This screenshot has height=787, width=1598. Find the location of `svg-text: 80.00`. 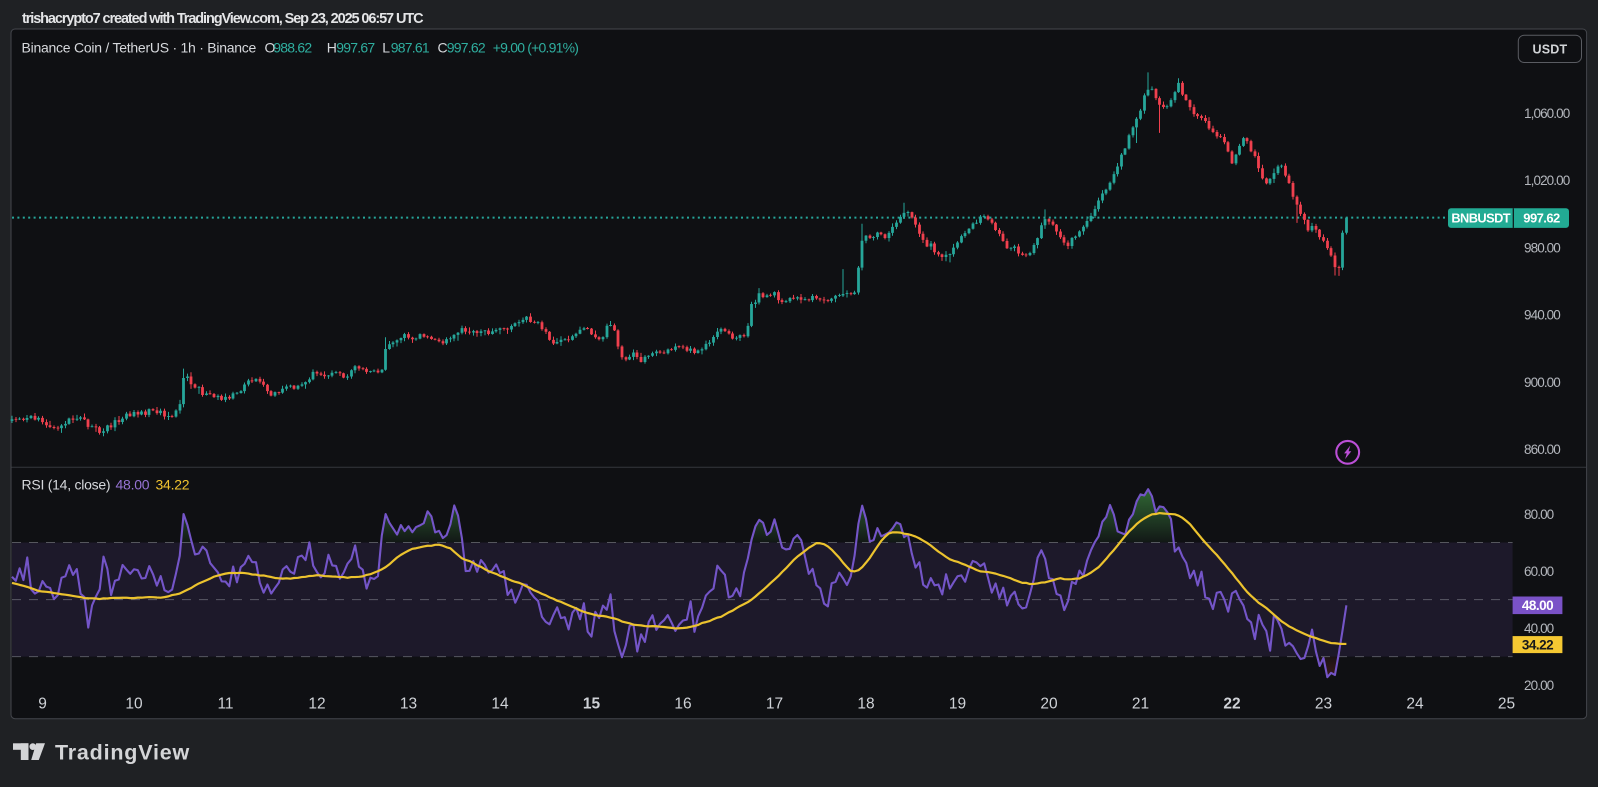

svg-text: 80.00 is located at coordinates (1539, 514).